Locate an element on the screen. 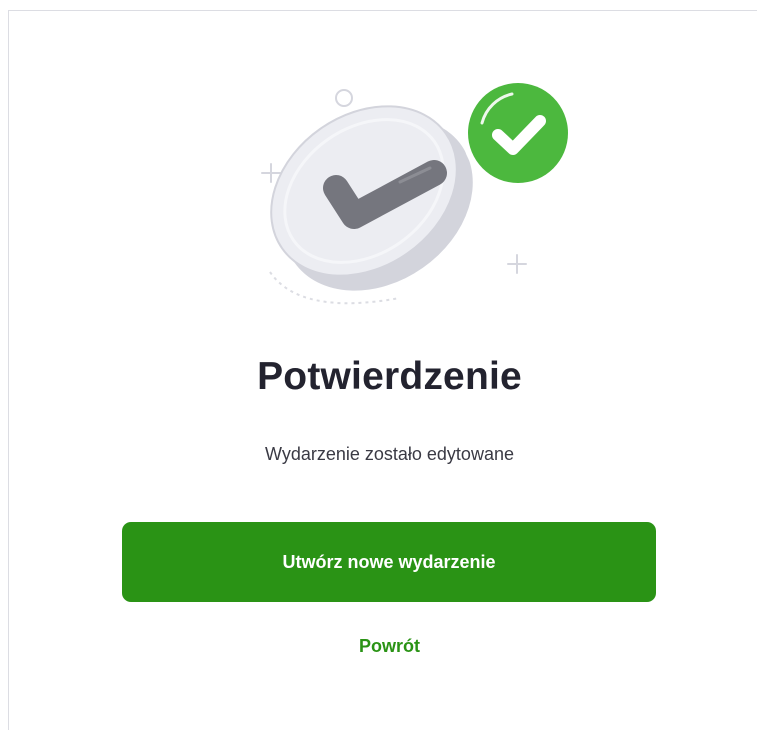 The image size is (757, 730). back-link: Powrót is located at coordinates (378, 646).